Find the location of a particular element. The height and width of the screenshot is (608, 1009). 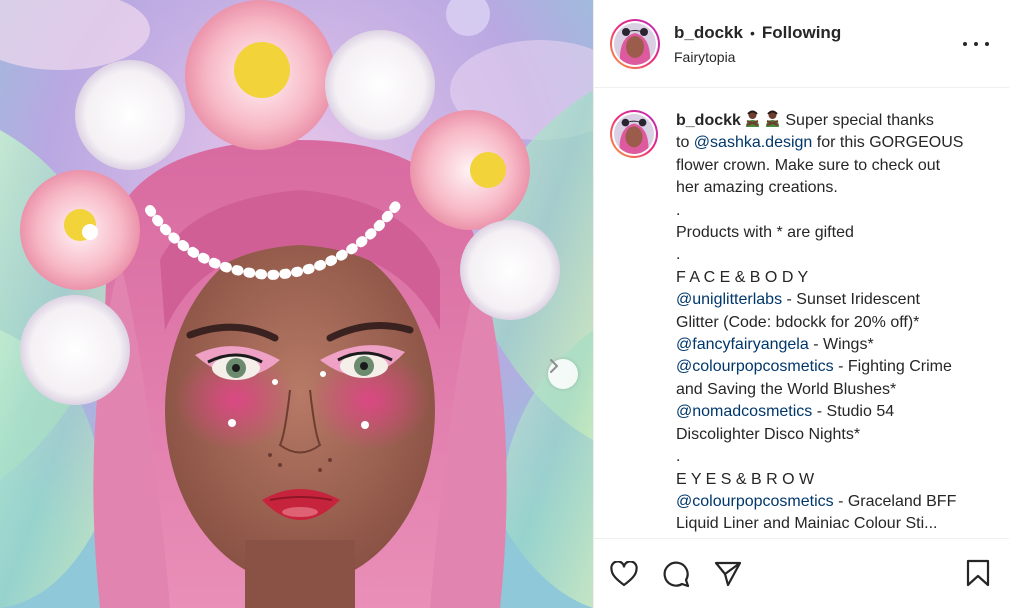

caption-fragment: Super special thanks is located at coordinates (857, 120).